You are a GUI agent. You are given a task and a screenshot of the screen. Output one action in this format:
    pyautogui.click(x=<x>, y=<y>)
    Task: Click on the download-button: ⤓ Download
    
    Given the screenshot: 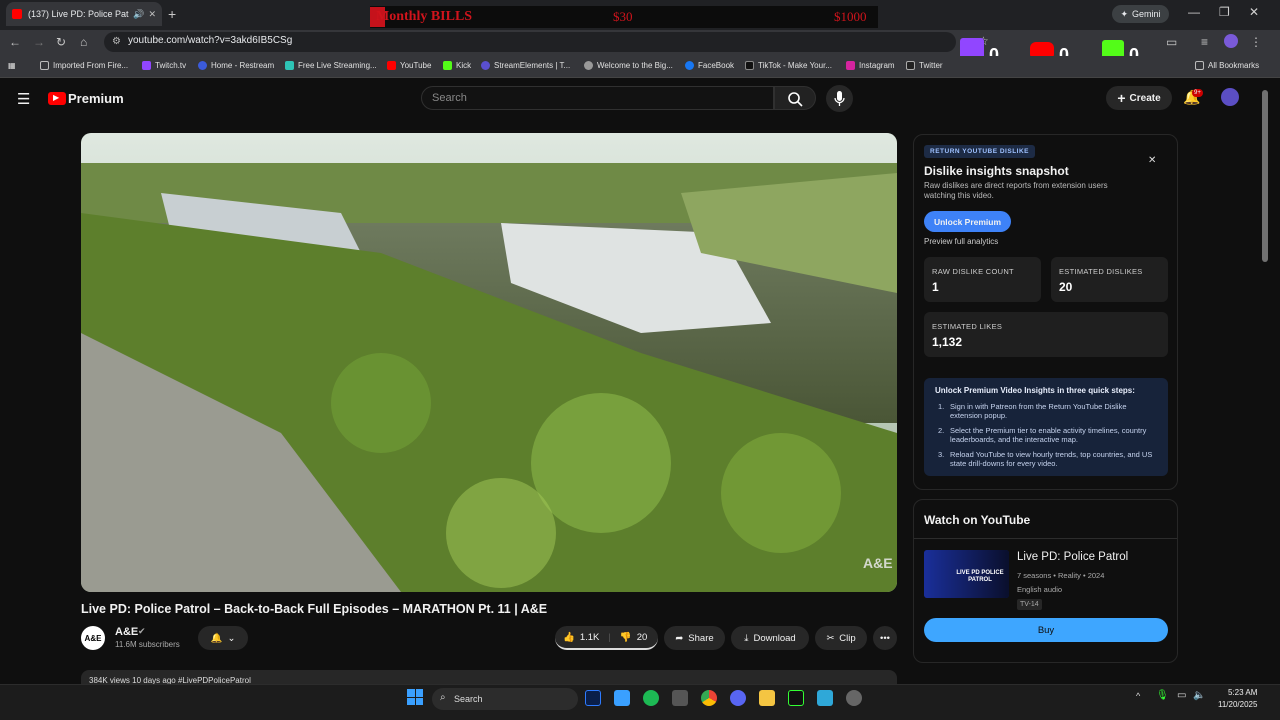 What is the action you would take?
    pyautogui.click(x=770, y=638)
    